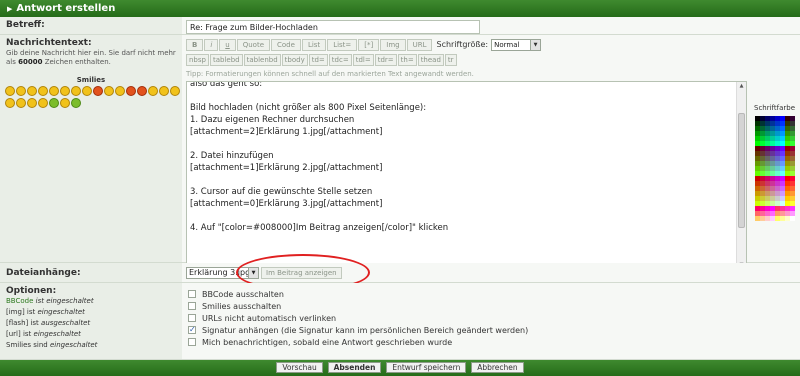 The image size is (800, 376). Describe the element at coordinates (91, 26) in the screenshot. I see `betreff-label-cell: Betreff:` at that location.